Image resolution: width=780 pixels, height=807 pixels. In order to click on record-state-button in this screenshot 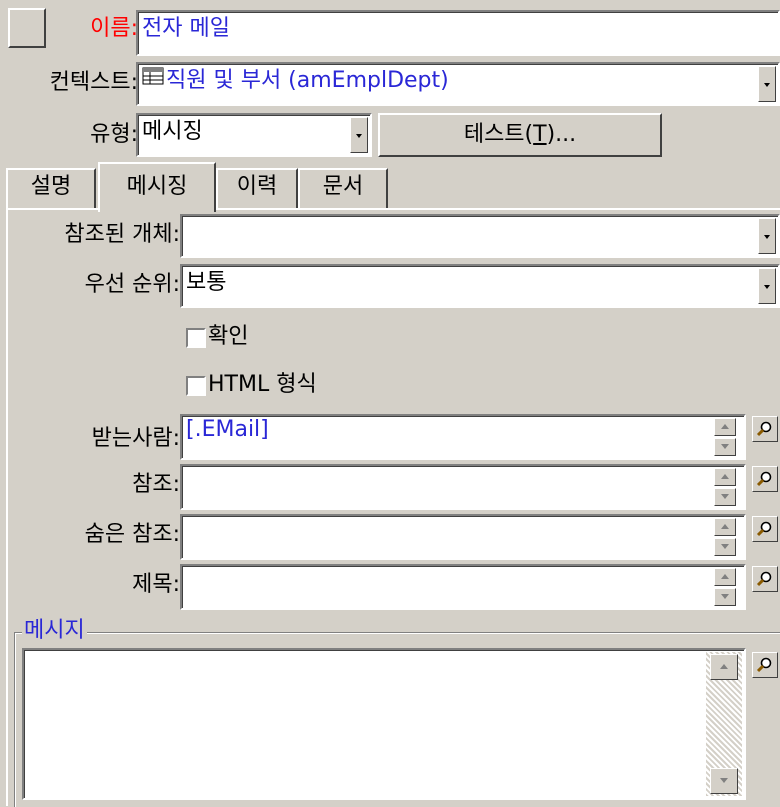, I will do `click(27, 28)`.